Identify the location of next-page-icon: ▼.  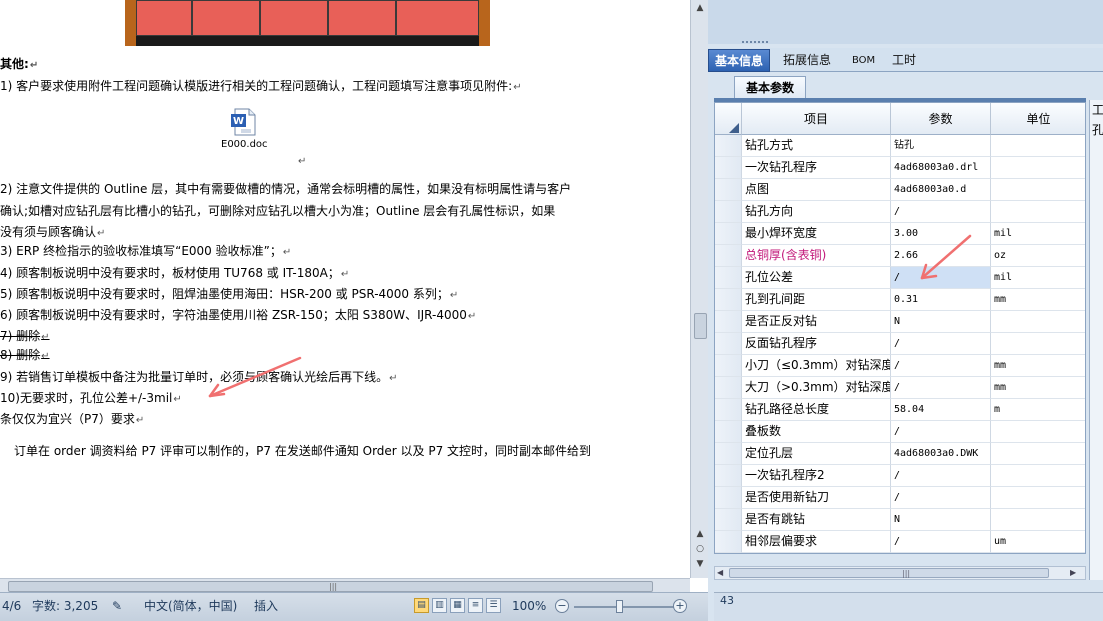
(700, 564).